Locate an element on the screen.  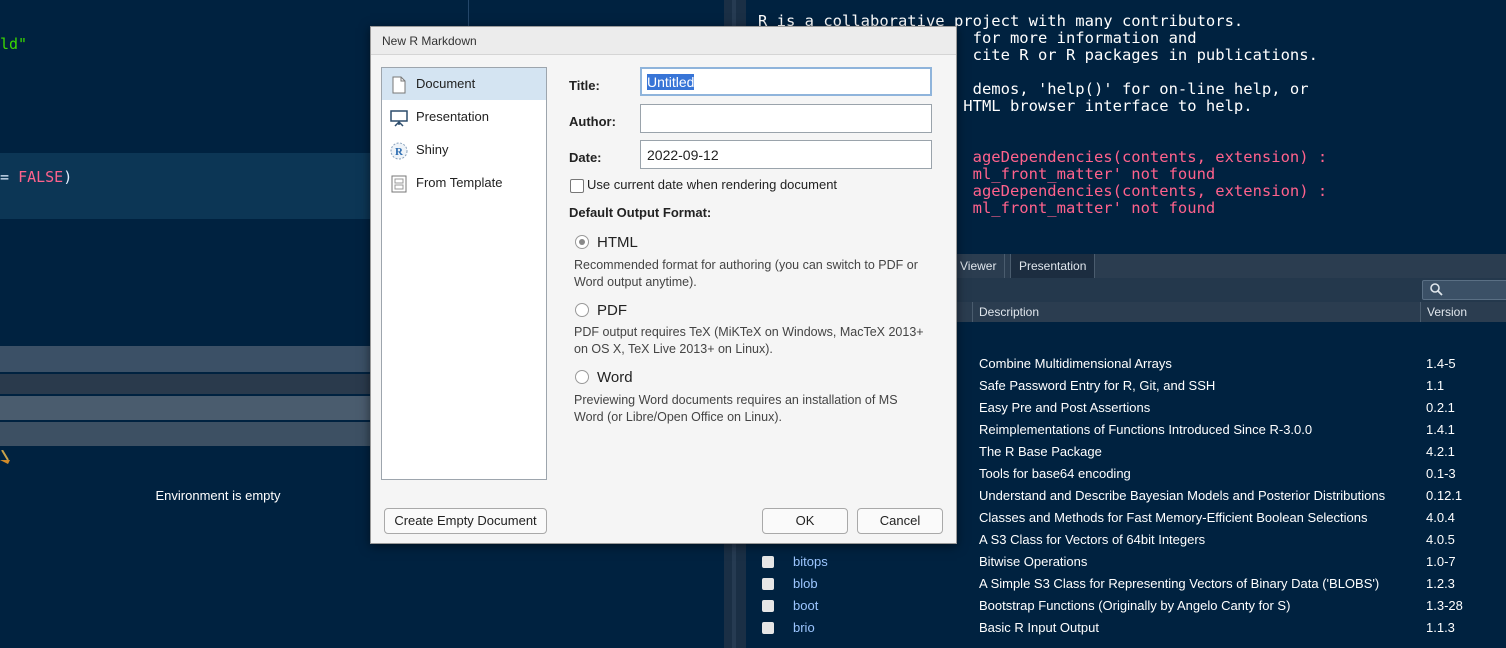
svg-text: R is located at coordinates (399, 152).